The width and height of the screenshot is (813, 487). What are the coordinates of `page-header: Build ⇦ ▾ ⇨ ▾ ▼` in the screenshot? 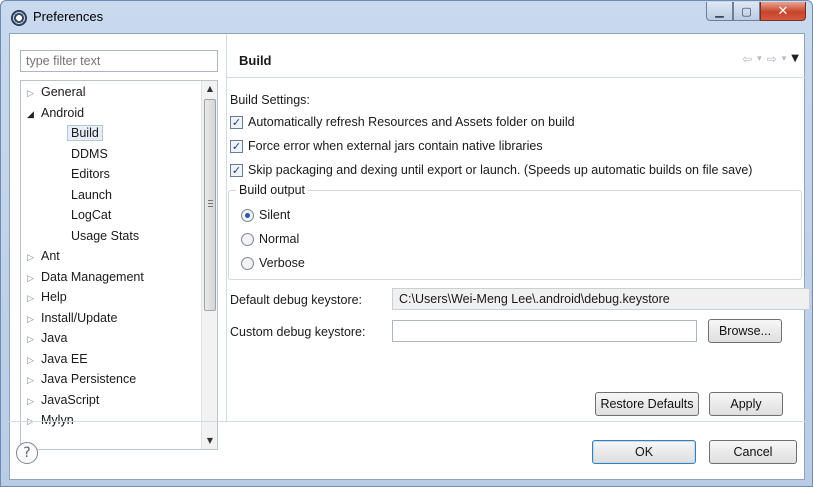 It's located at (516, 56).